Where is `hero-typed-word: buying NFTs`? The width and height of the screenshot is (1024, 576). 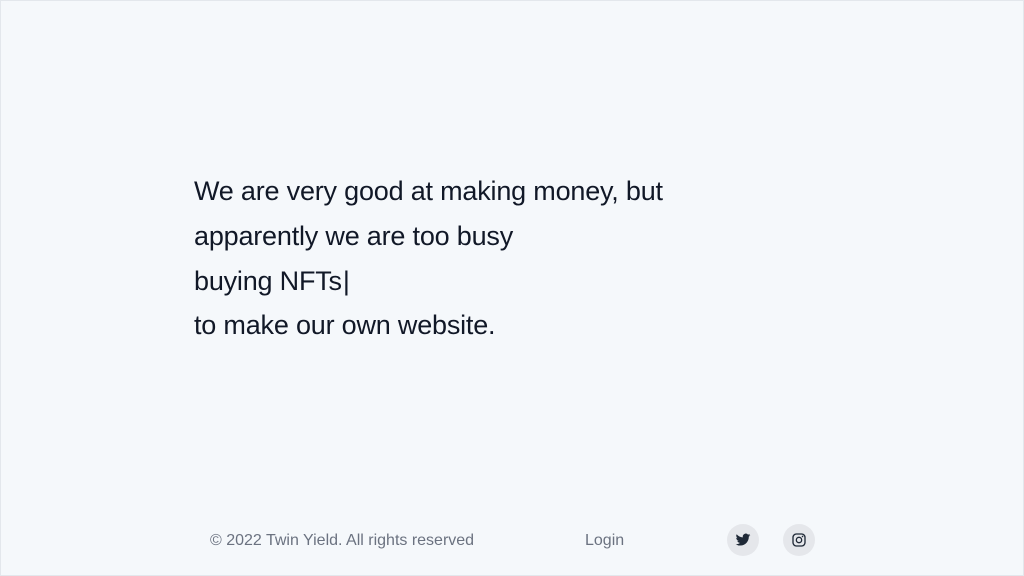
hero-typed-word: buying NFTs is located at coordinates (268, 280).